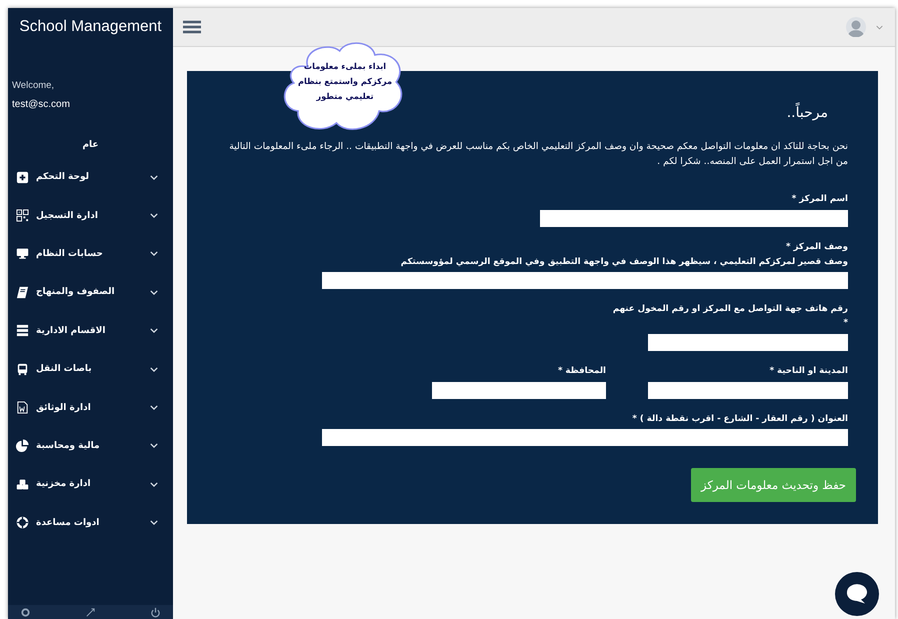  I want to click on field-label: المحافظة *, so click(582, 371).